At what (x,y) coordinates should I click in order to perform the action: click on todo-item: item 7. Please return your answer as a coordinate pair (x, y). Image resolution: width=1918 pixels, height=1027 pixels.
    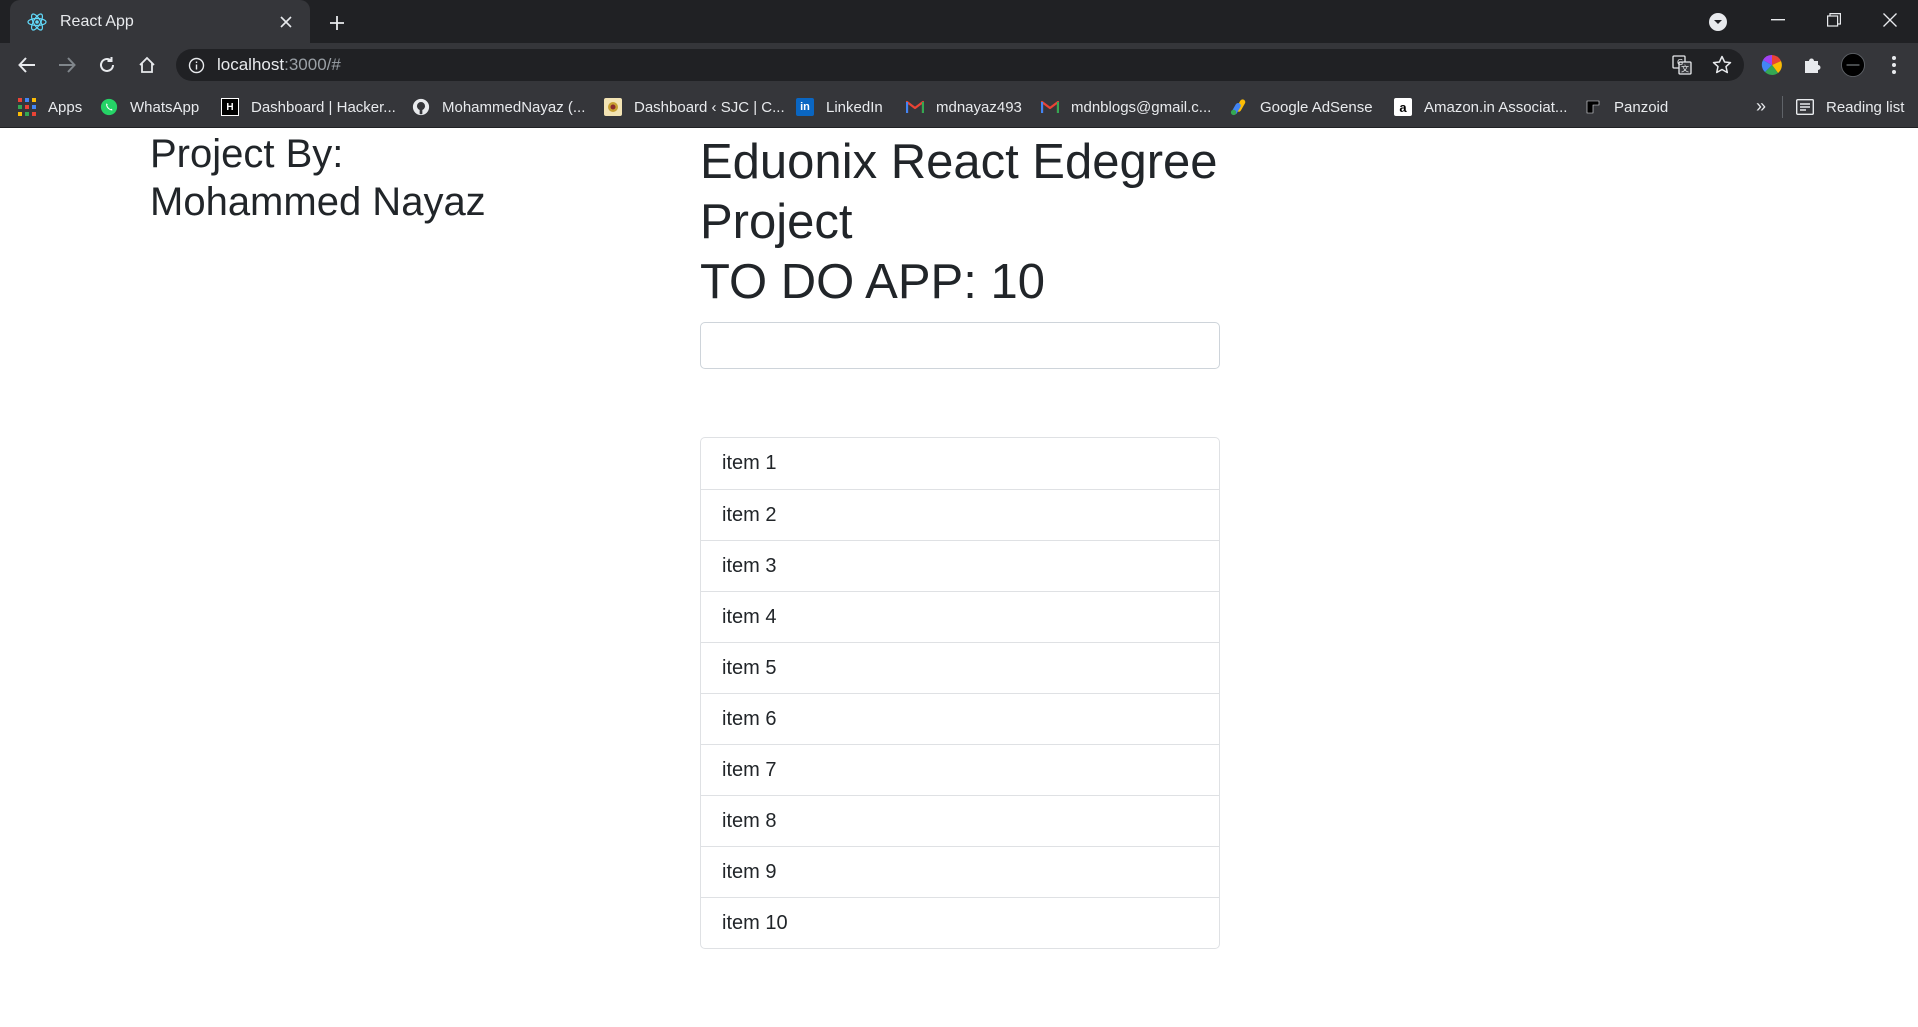
    Looking at the image, I should click on (960, 769).